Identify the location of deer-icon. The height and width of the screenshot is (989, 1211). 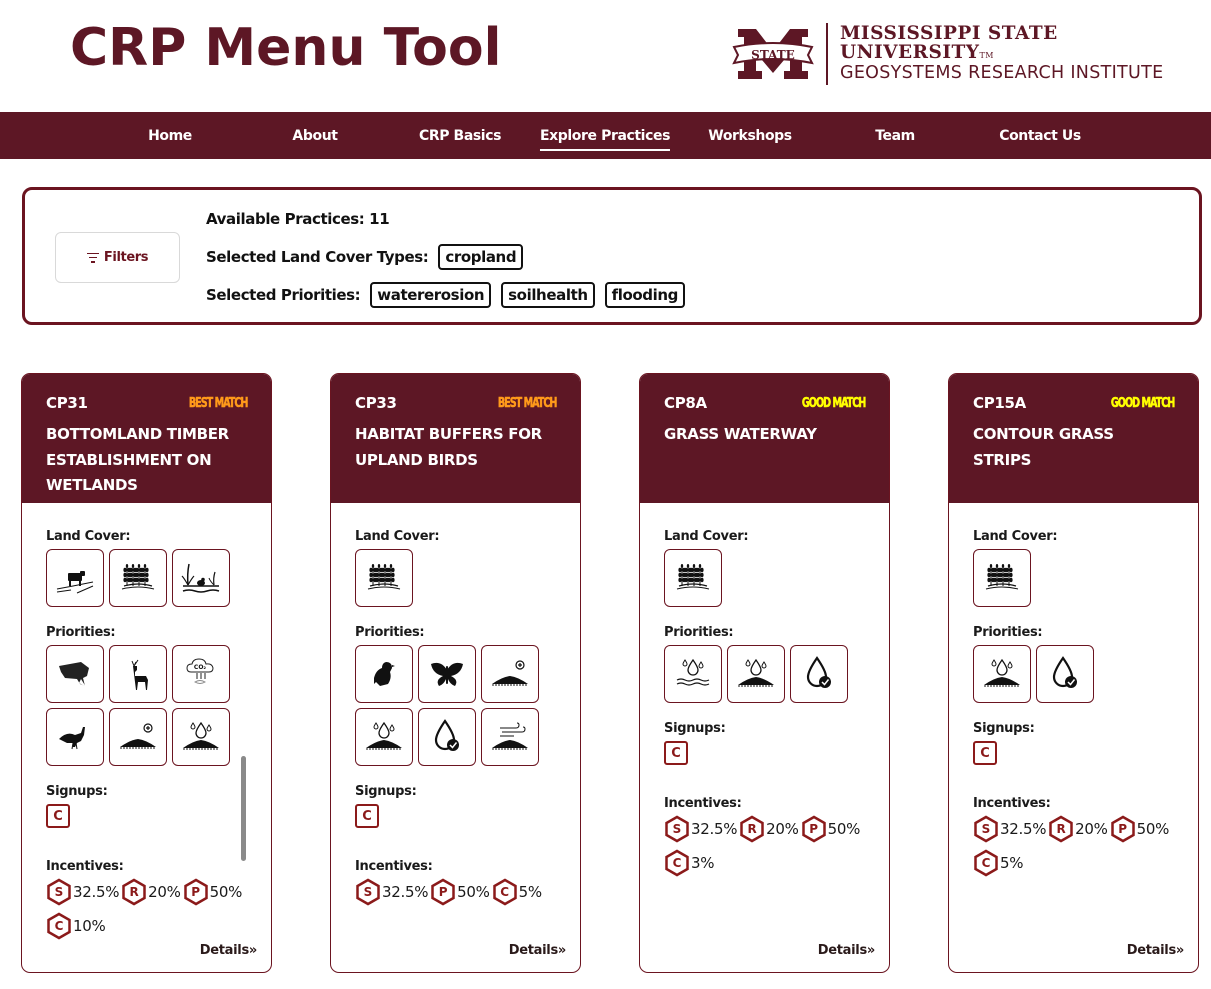
(138, 674).